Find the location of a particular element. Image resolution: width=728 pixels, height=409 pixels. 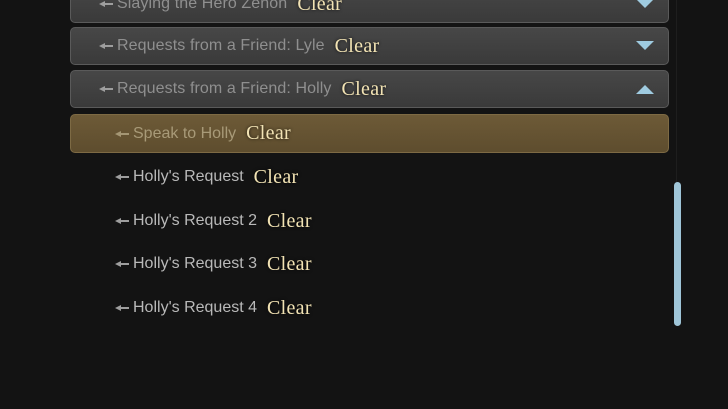

scroll-track is located at coordinates (676, 91).